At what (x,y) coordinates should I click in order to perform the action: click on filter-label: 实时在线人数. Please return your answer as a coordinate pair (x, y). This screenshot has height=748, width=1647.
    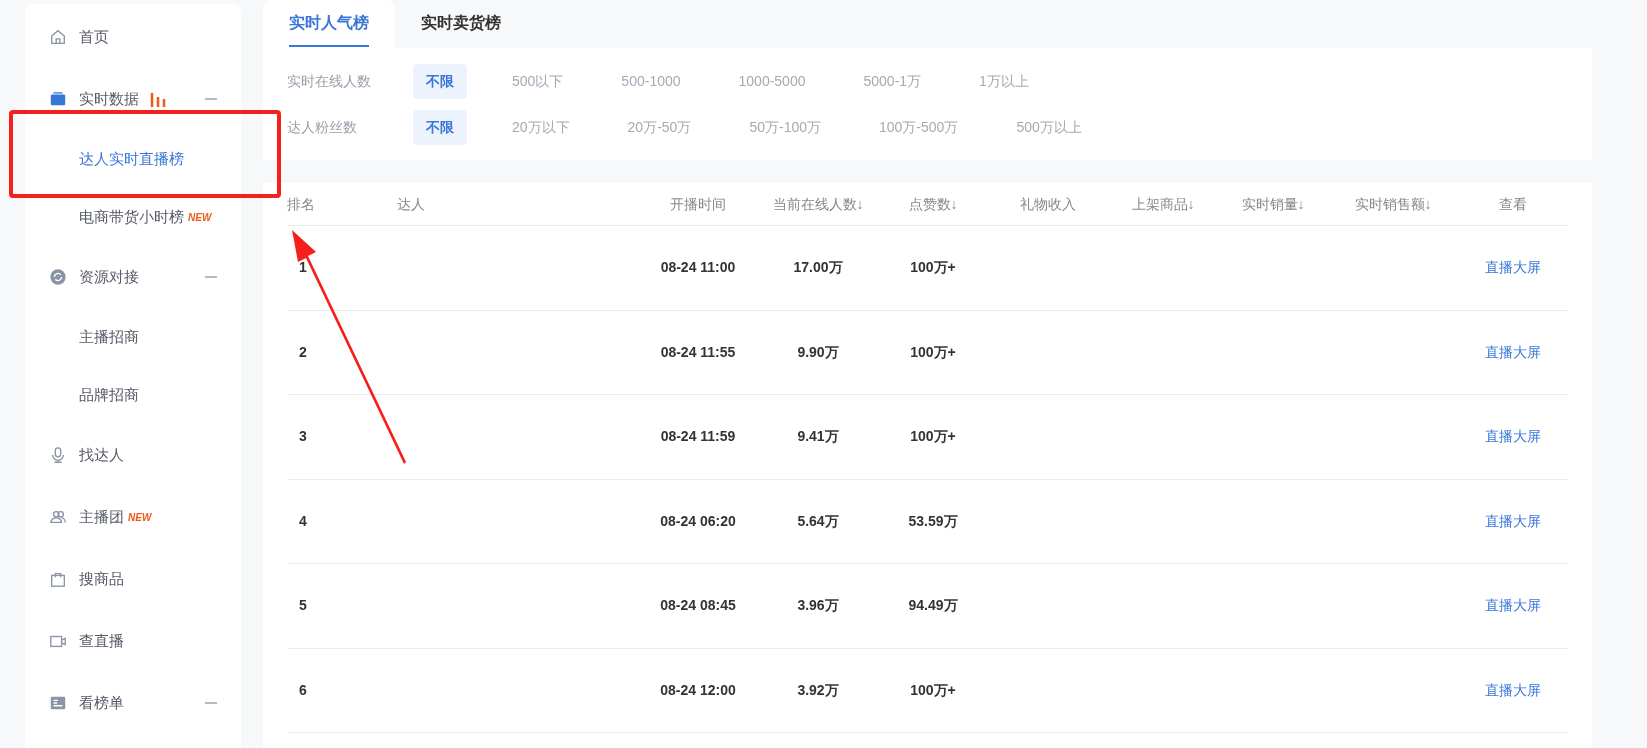
    Looking at the image, I should click on (329, 81).